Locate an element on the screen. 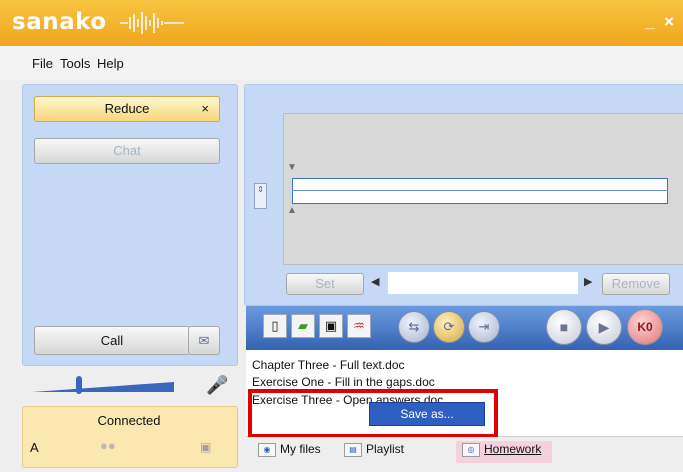 This screenshot has width=683, height=472. new-document-icon: ▯ is located at coordinates (275, 326).